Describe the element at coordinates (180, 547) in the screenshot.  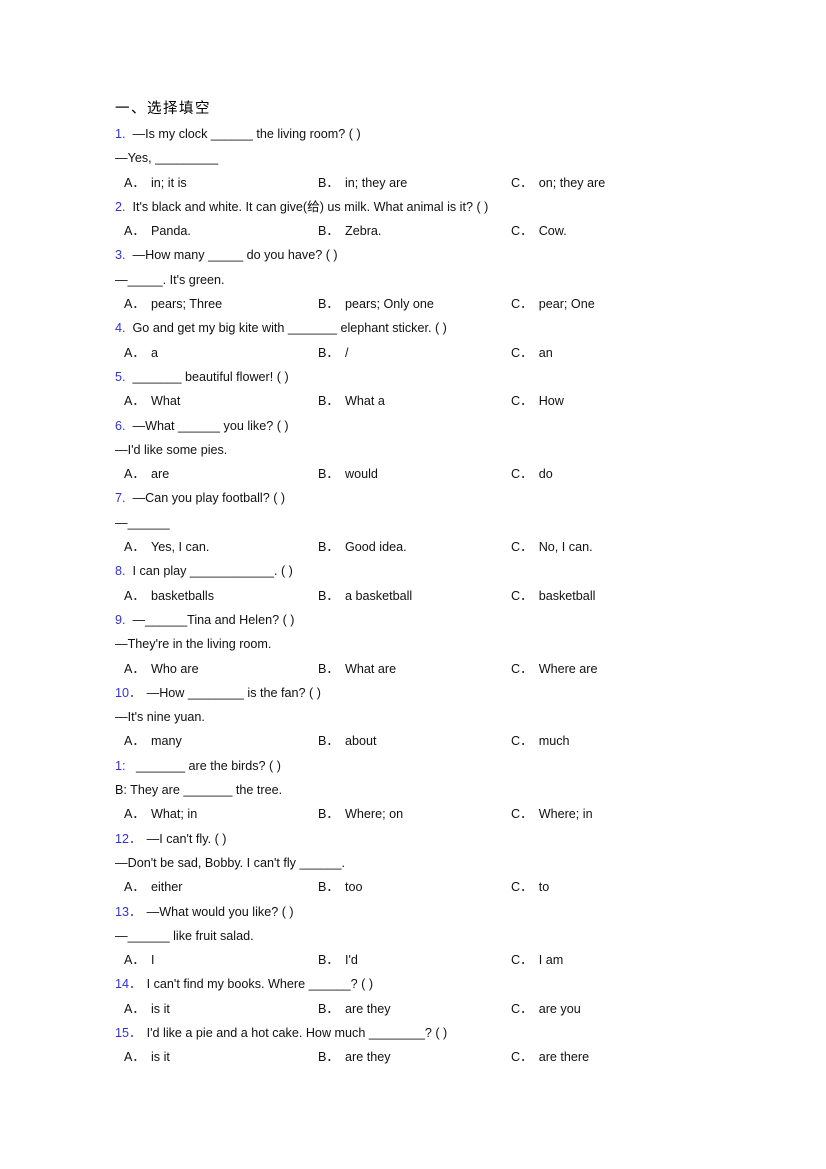
I see `option-text: Yes, I can.` at that location.